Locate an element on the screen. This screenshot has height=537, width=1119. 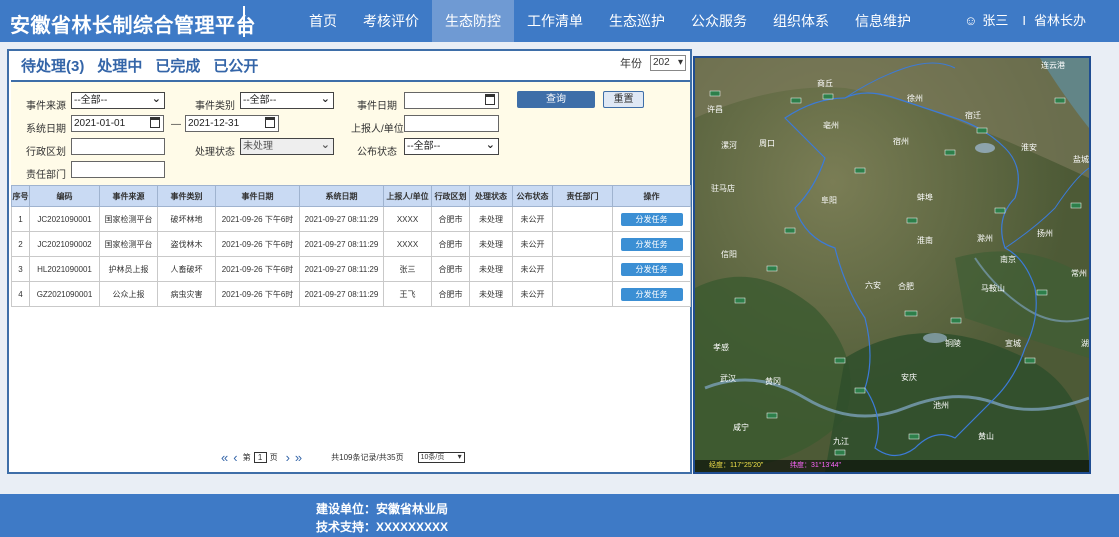
event-source-value: --全部-- is located at coordinates (91, 100).